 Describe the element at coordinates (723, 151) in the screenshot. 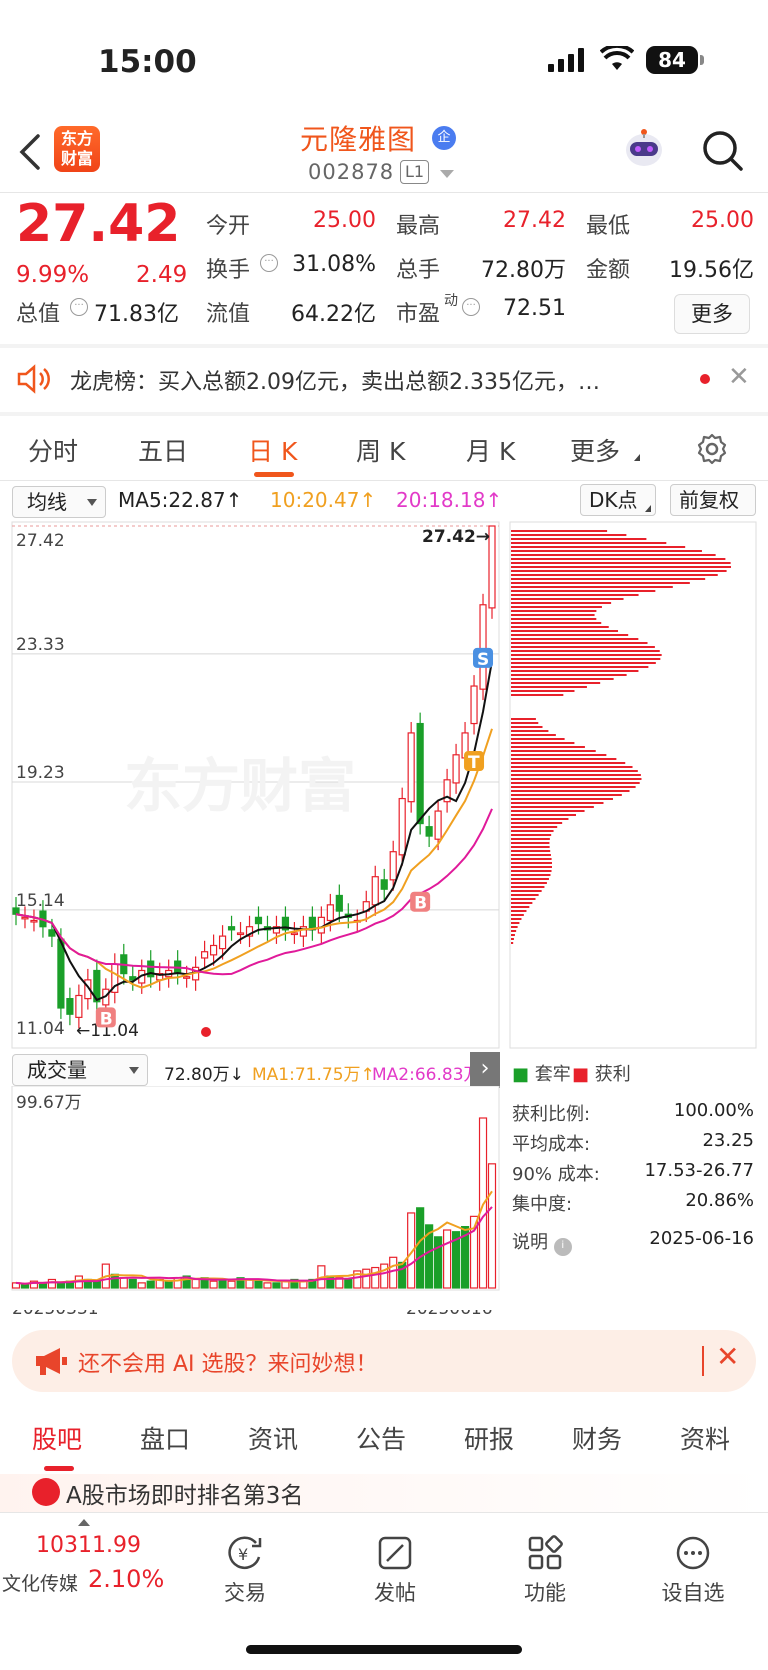

I see `search-icon` at that location.